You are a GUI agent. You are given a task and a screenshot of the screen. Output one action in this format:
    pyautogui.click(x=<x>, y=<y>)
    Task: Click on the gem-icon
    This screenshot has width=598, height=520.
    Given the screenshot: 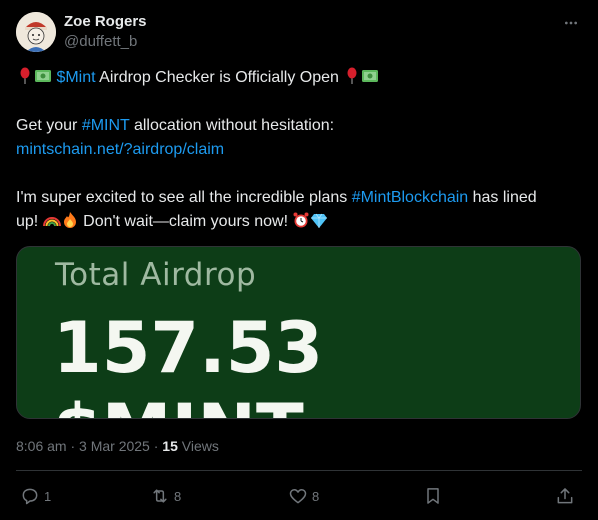 What is the action you would take?
    pyautogui.click(x=319, y=220)
    